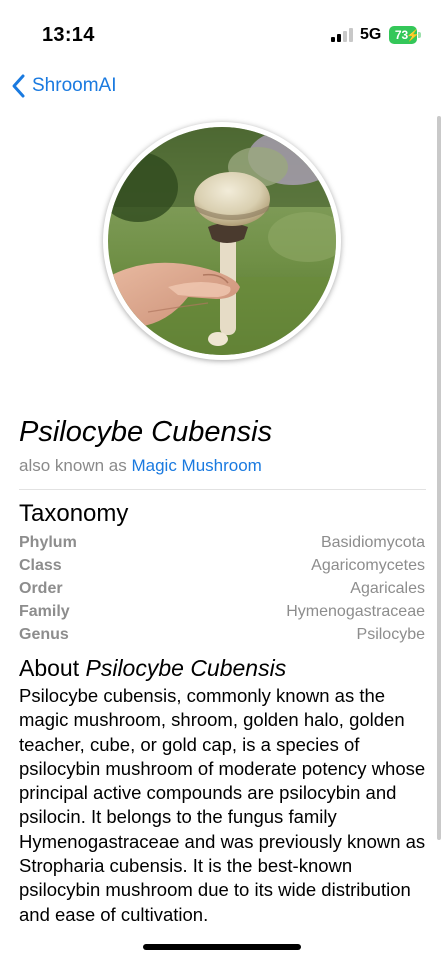  Describe the element at coordinates (40, 565) in the screenshot. I see `taxonomy-key: Class` at that location.